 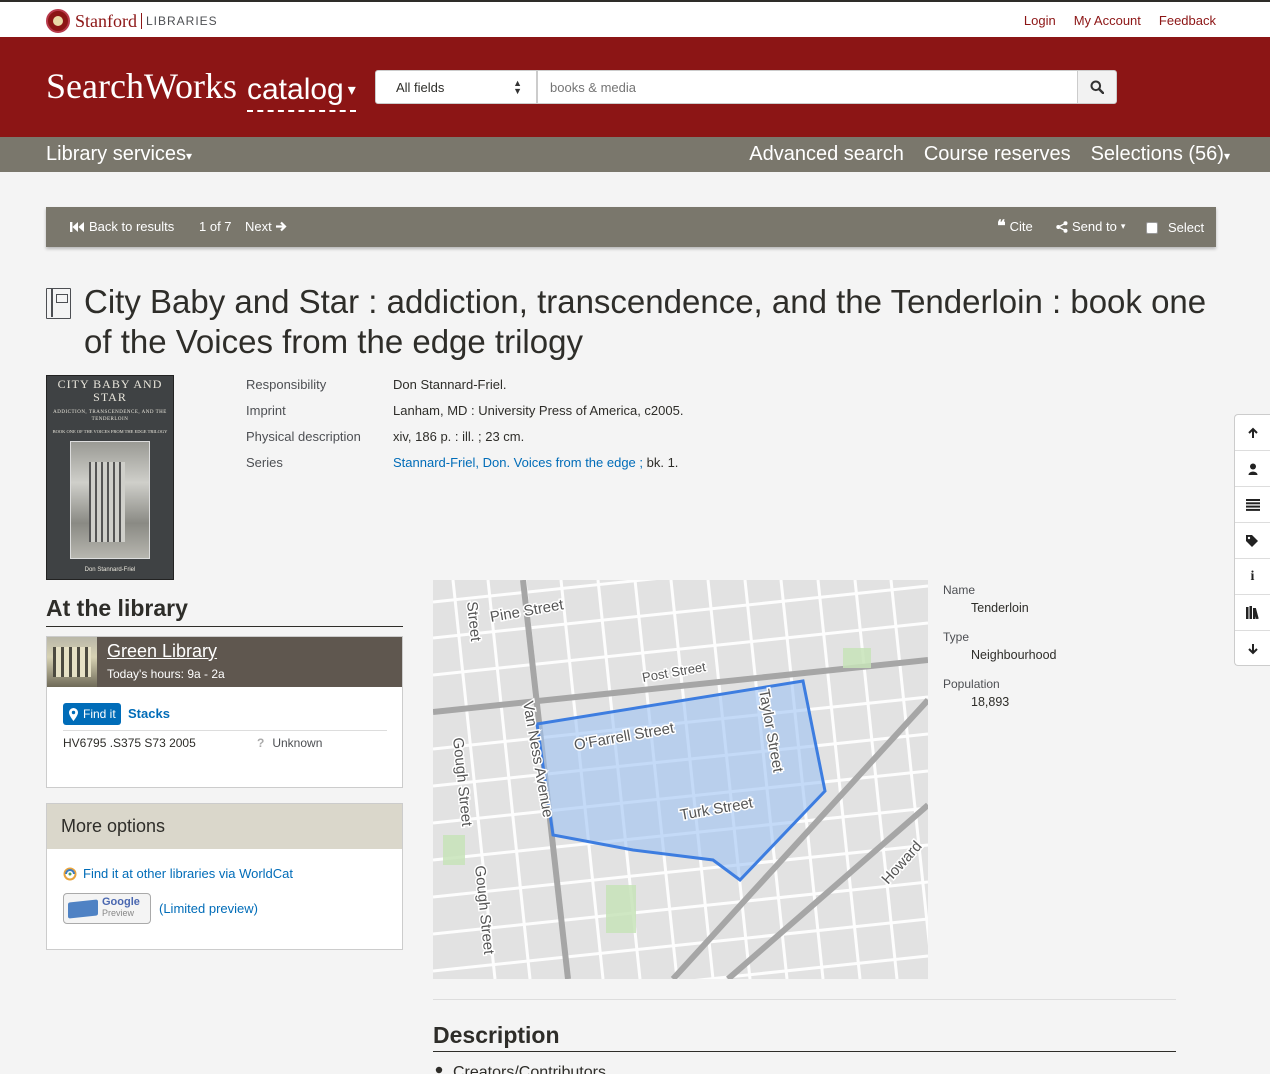 What do you see at coordinates (122, 226) in the screenshot?
I see `back-to-results-button: Back to results` at bounding box center [122, 226].